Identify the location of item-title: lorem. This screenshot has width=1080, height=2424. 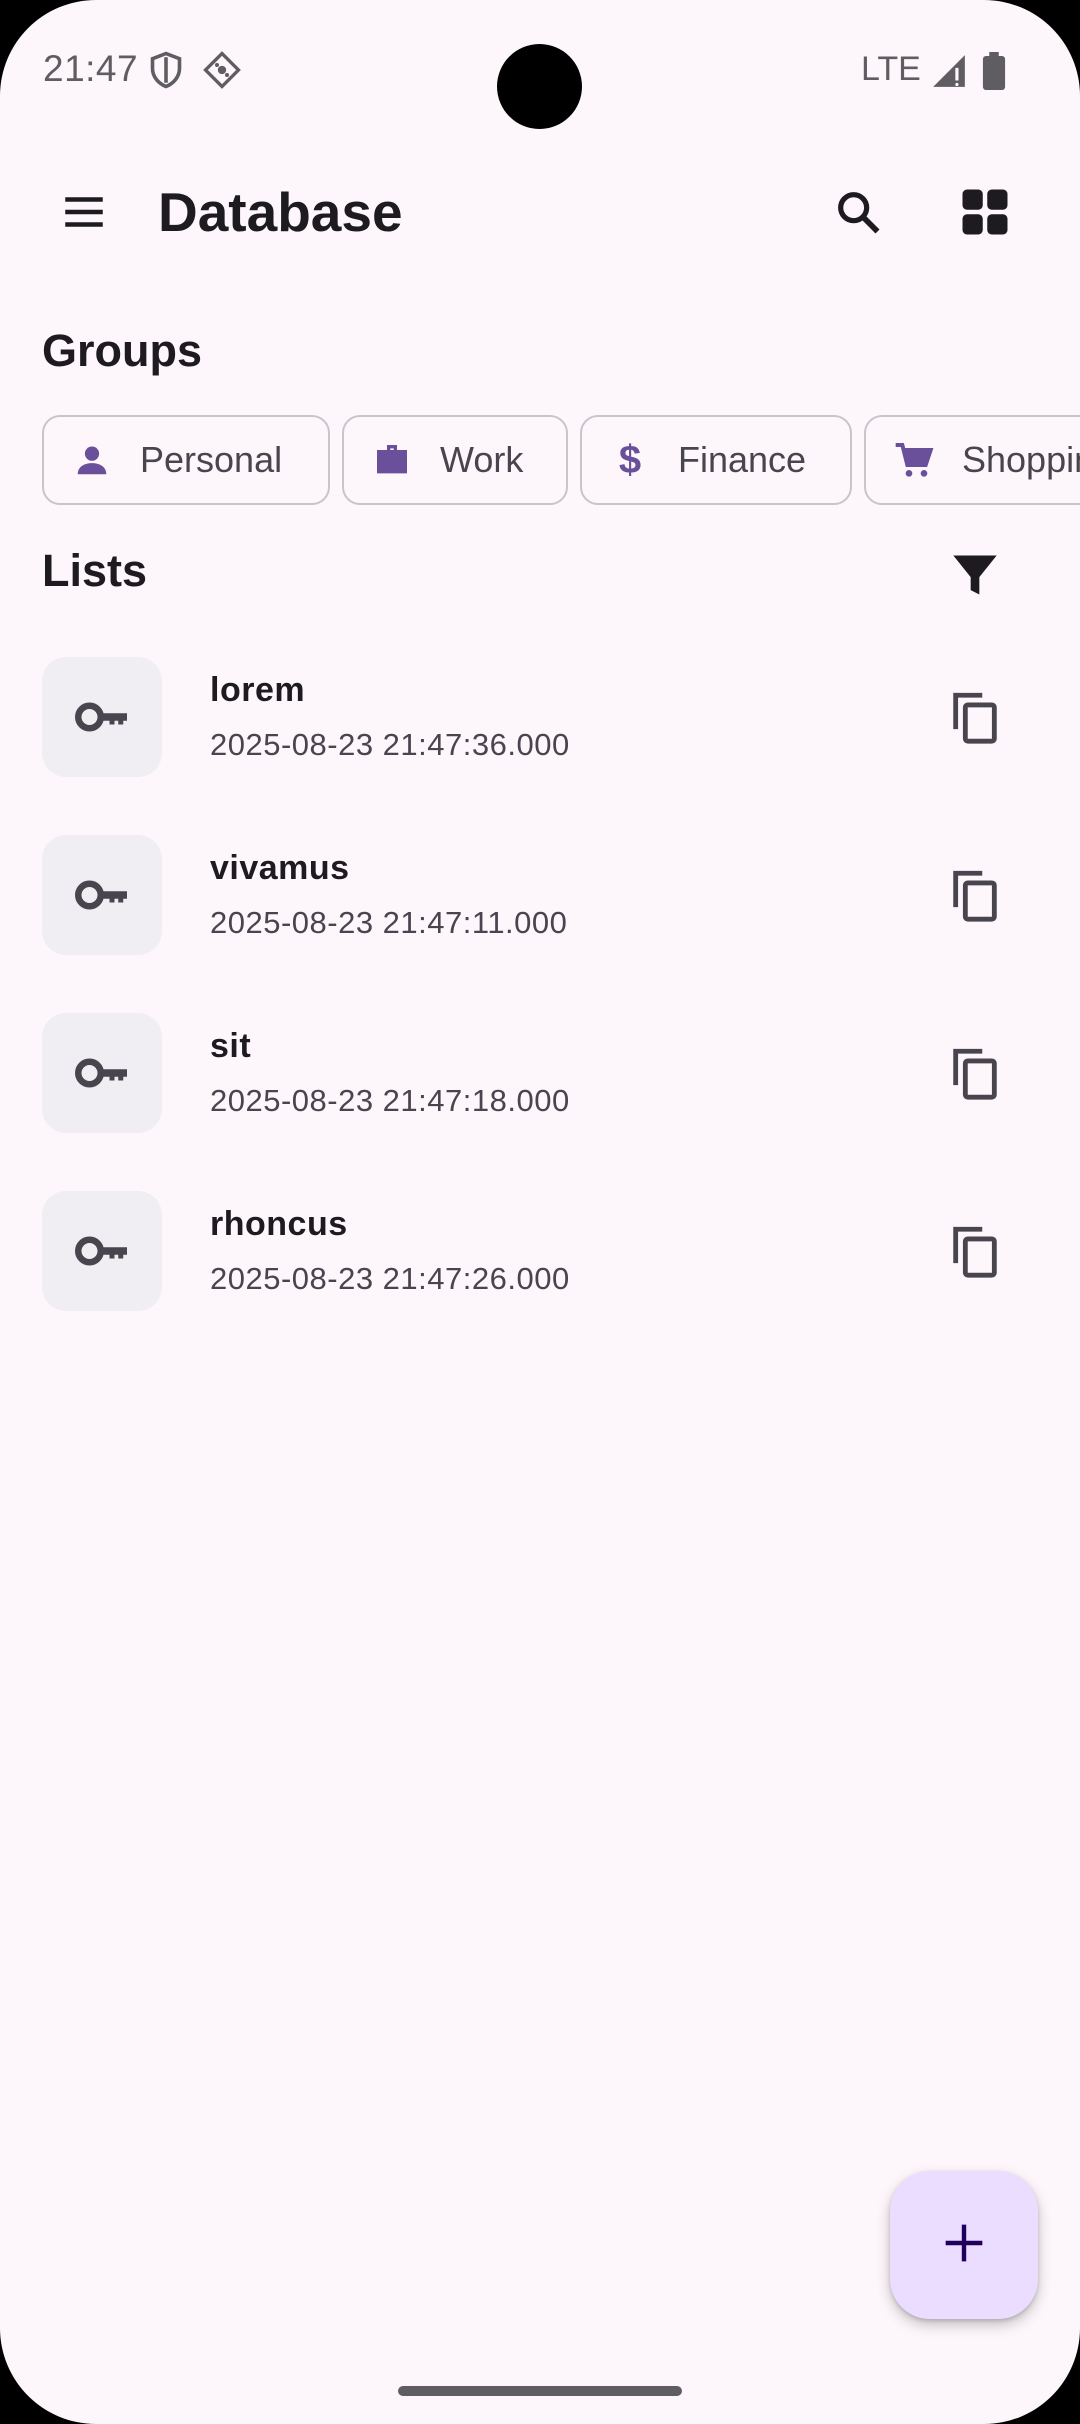
(258, 690).